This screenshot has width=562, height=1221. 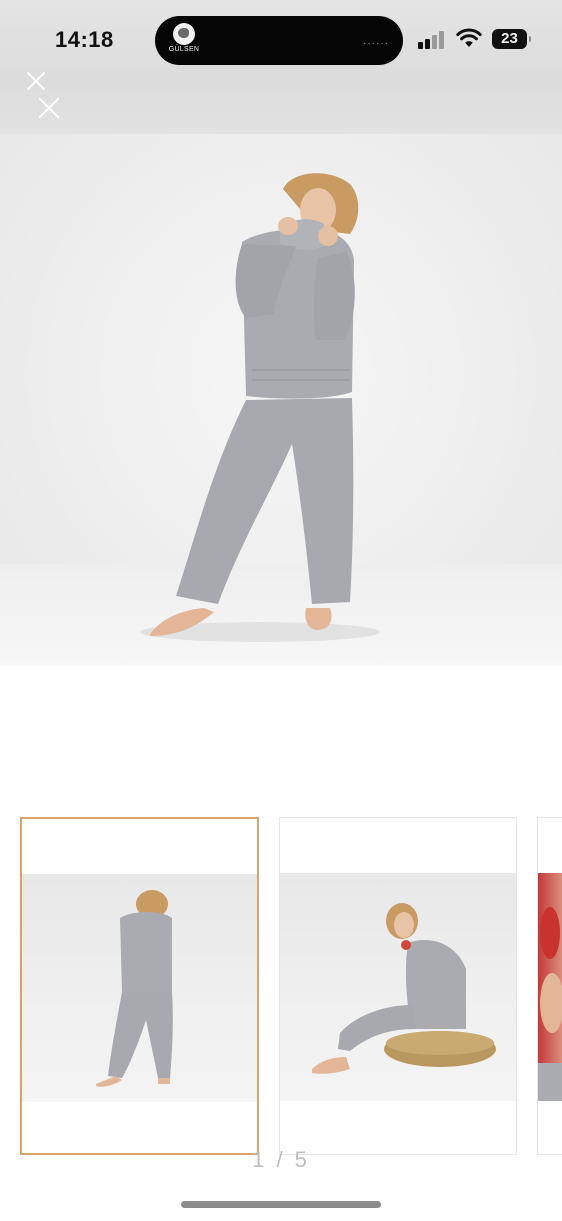 I want to click on dynamic-island: GÜLSEN ······, so click(x=279, y=40).